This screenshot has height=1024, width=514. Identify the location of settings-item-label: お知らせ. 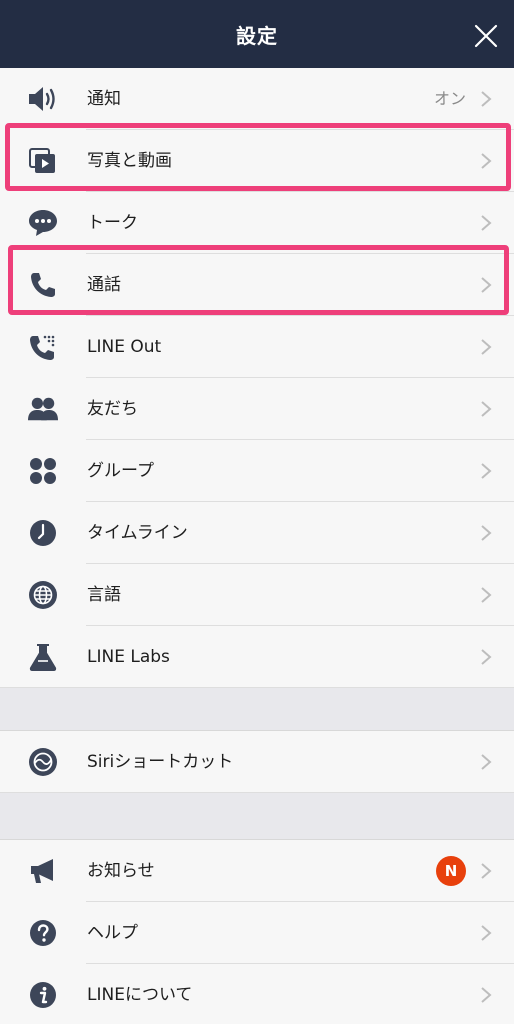
(121, 871).